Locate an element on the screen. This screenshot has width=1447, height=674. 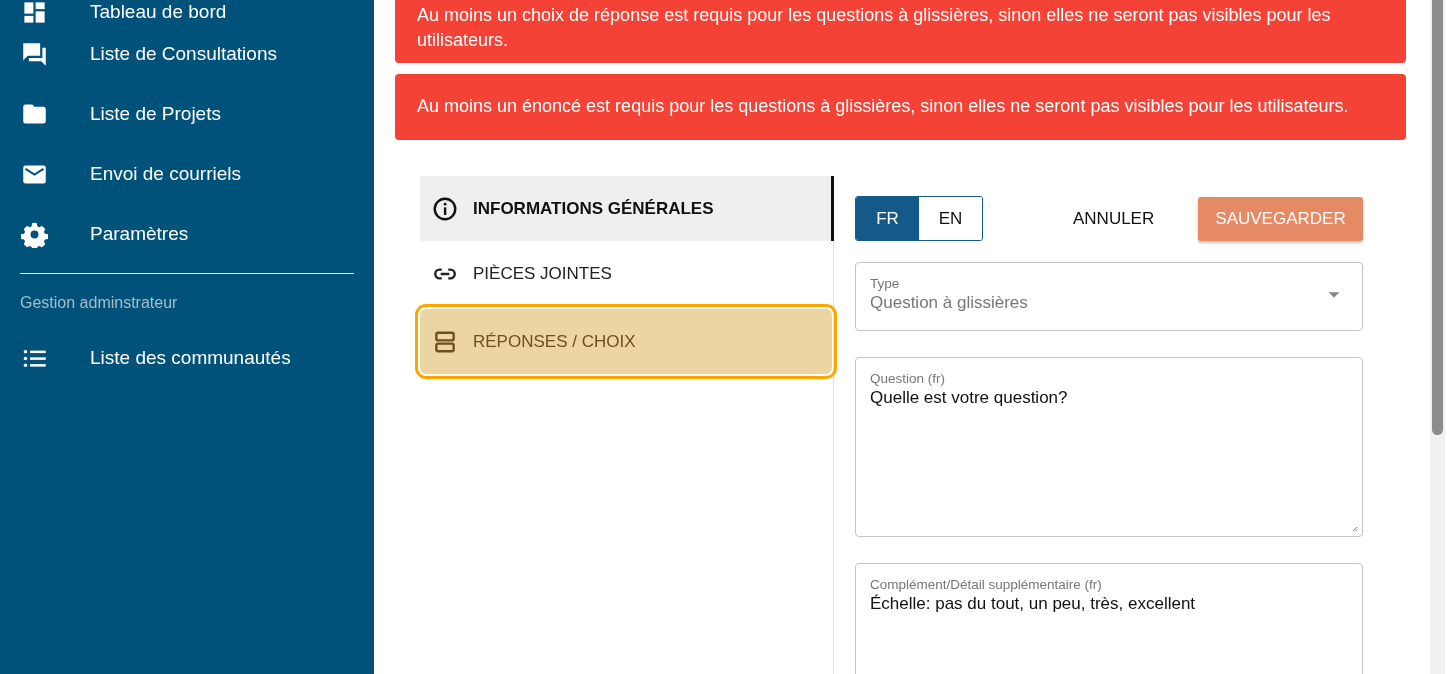
chat-icon is located at coordinates (34, 54).